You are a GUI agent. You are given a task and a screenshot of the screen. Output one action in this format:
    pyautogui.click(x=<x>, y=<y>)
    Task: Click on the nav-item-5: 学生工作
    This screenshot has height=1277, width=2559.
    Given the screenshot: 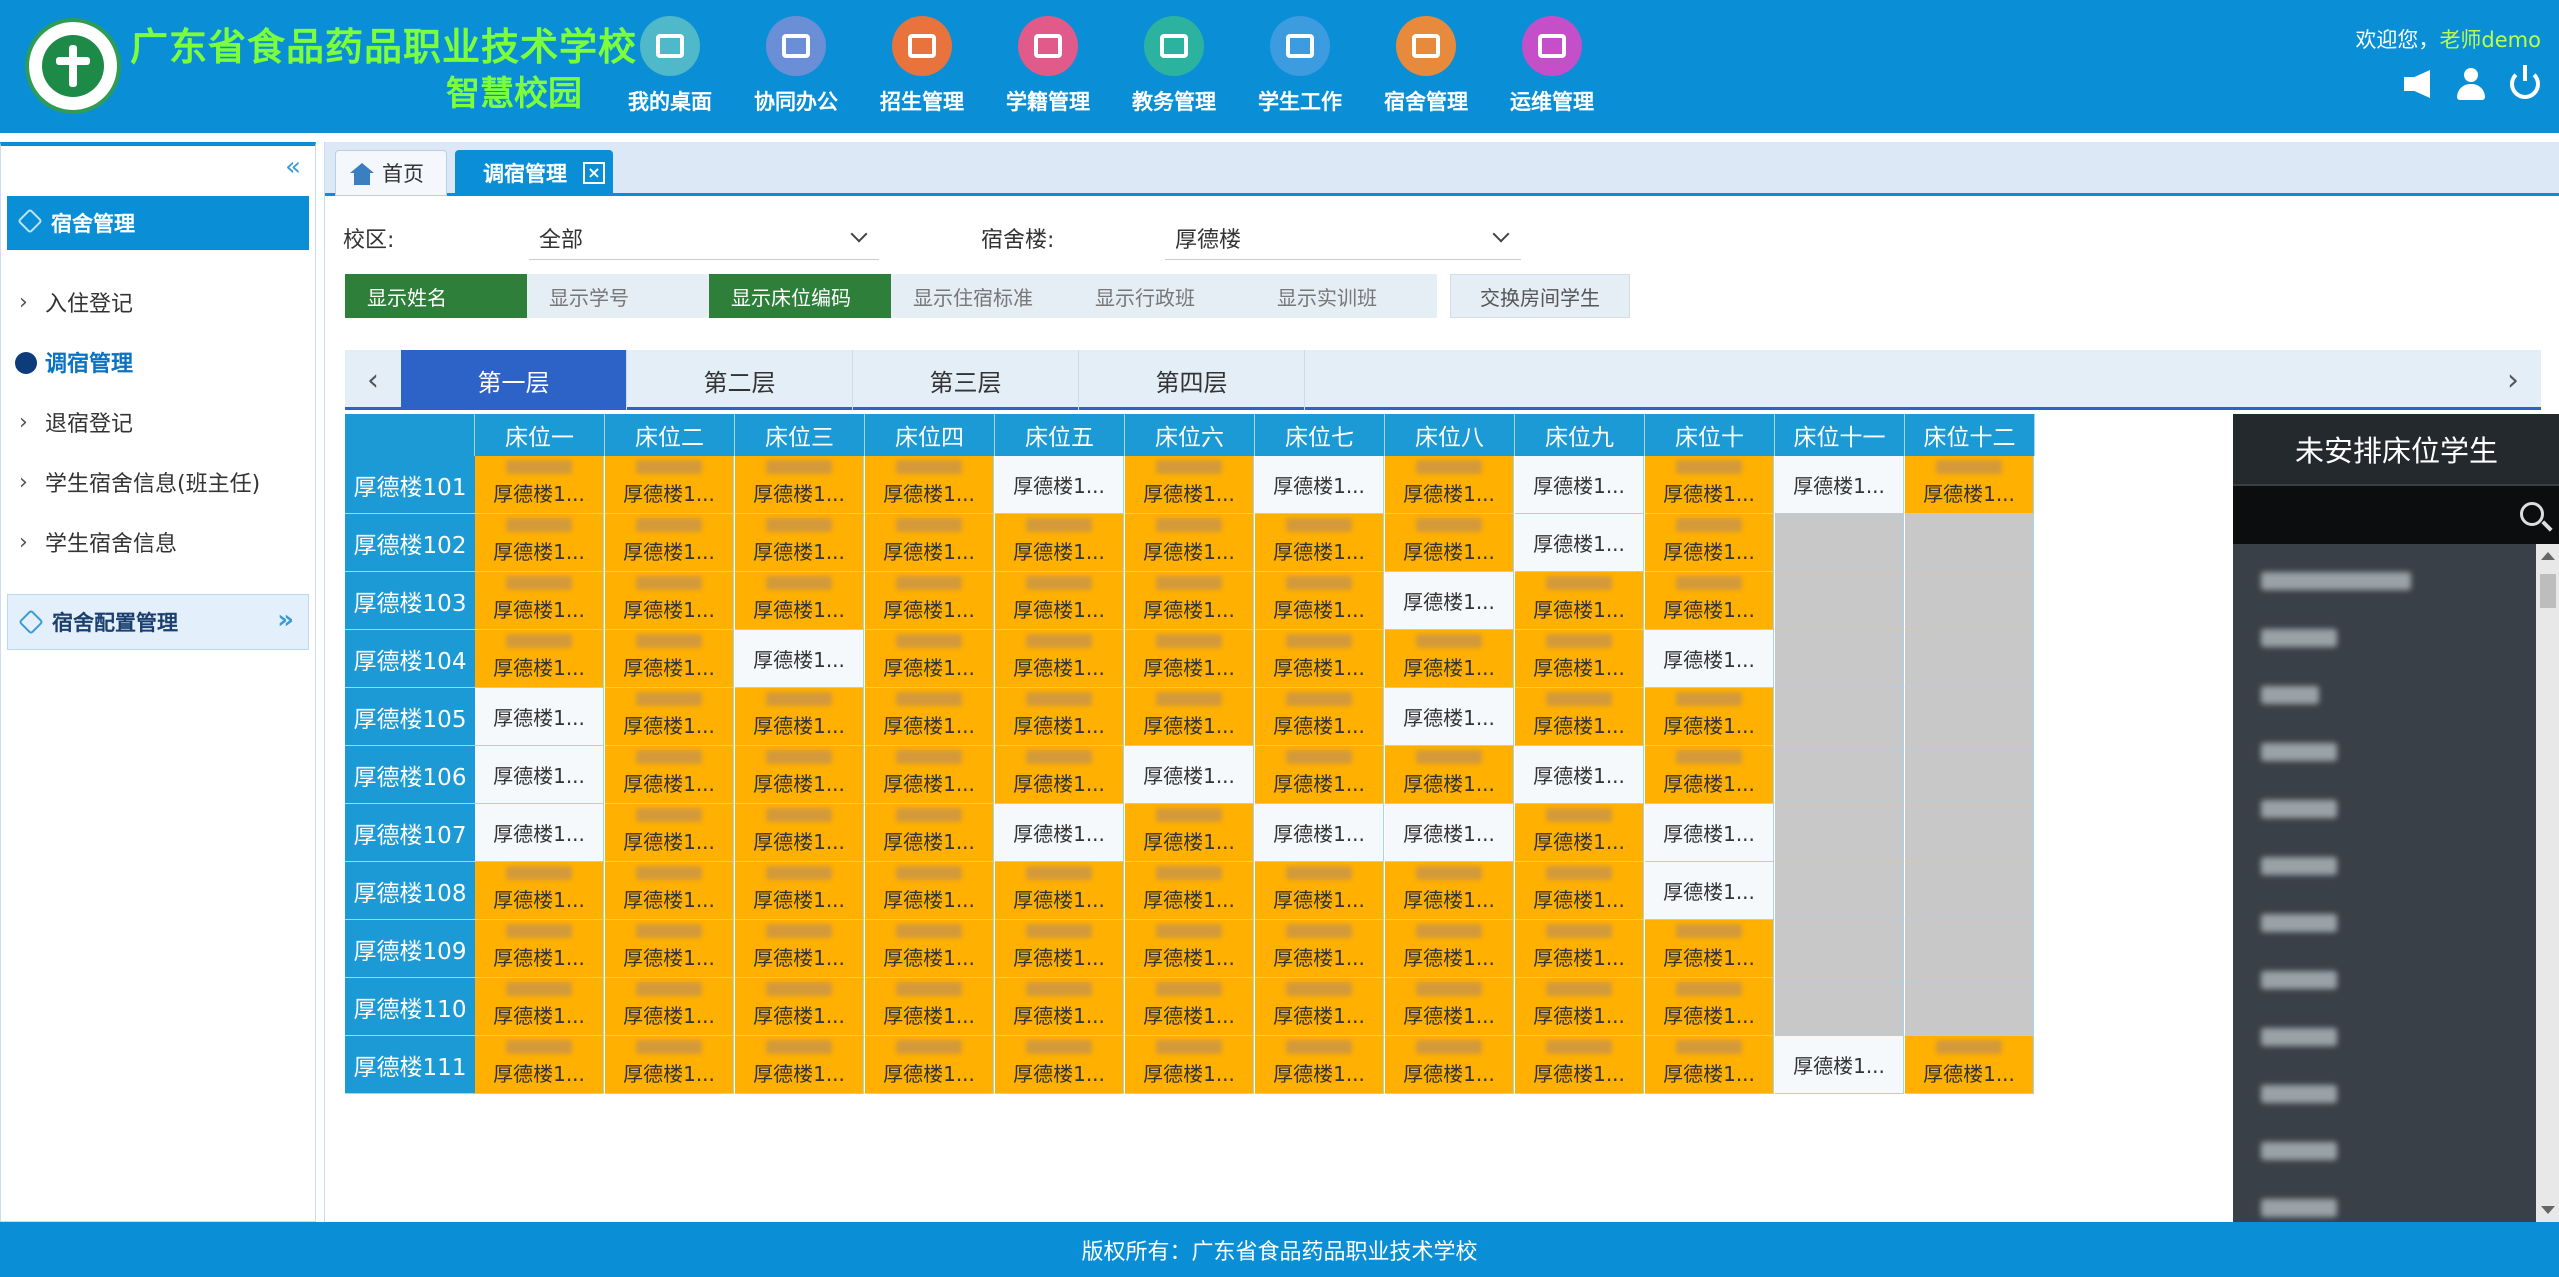 What is the action you would take?
    pyautogui.click(x=1300, y=66)
    